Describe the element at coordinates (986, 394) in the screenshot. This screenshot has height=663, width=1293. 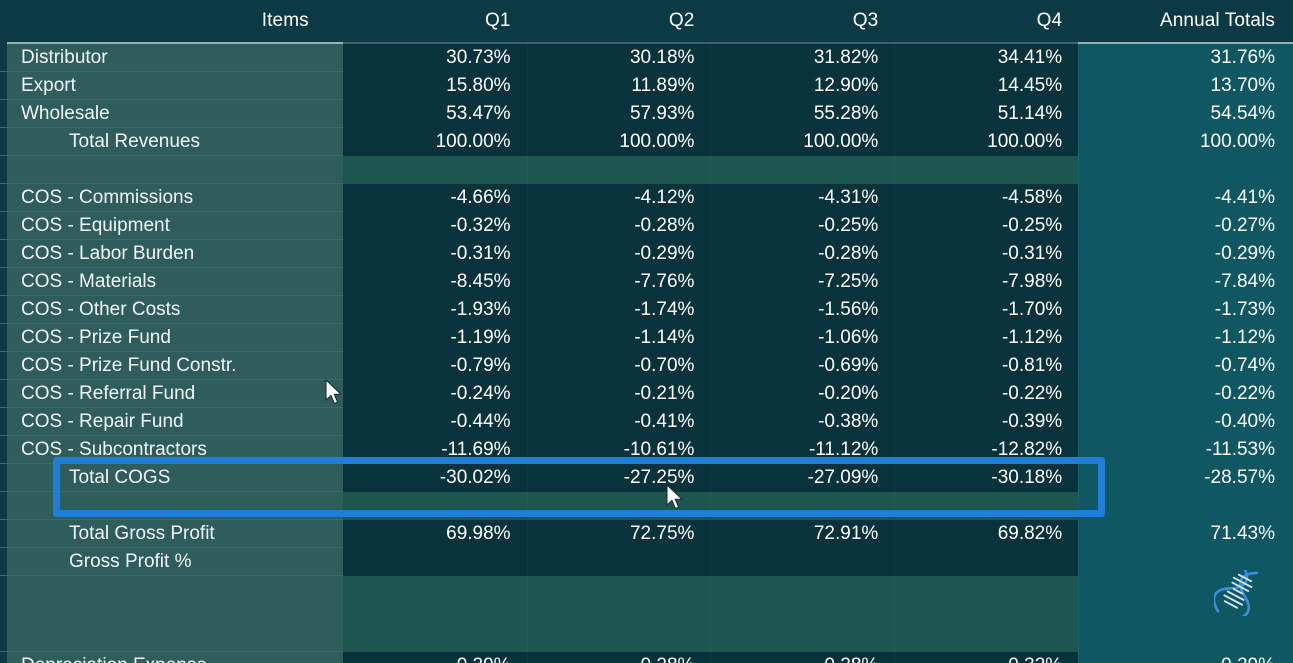
I see `cell-q4: -0.22%` at that location.